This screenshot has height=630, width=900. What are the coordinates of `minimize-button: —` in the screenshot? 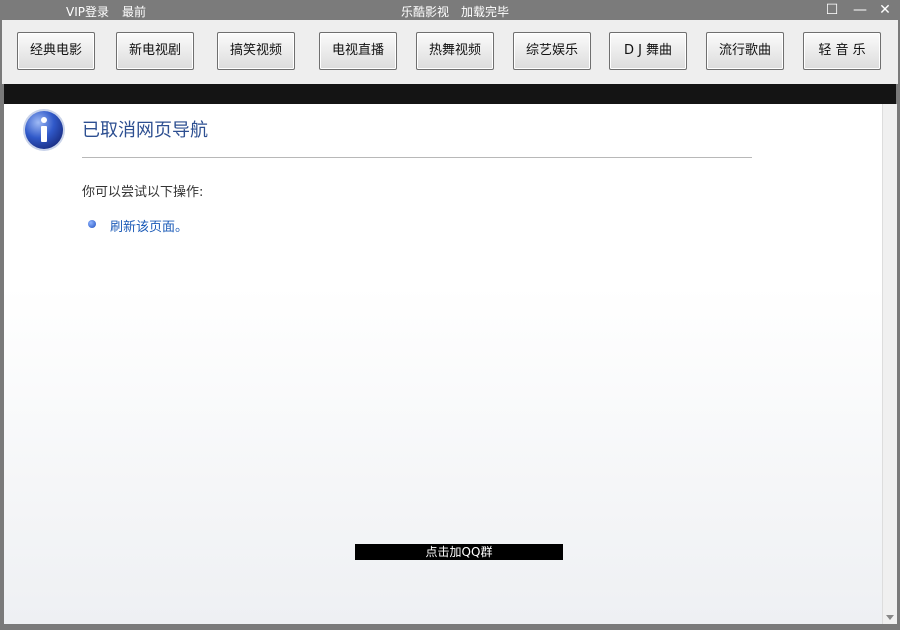 It's located at (860, 10).